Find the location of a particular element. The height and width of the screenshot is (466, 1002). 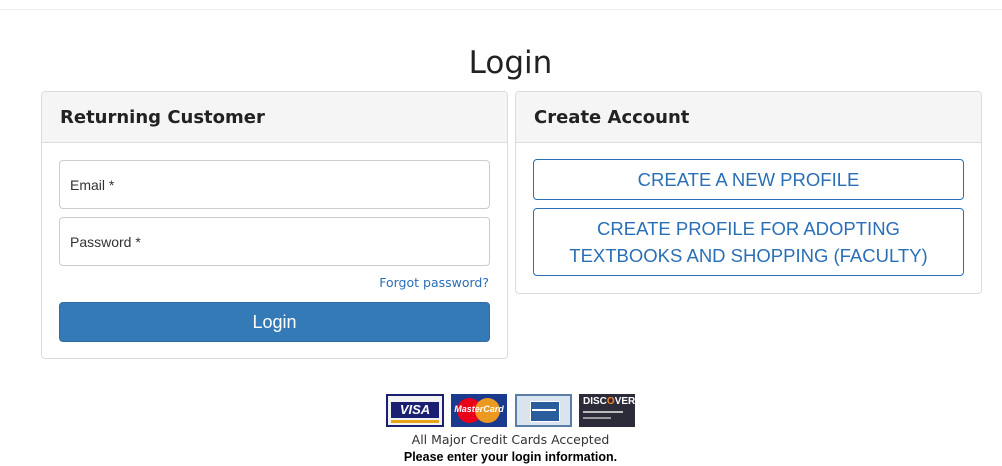

discover-label-part-2: O is located at coordinates (610, 401).